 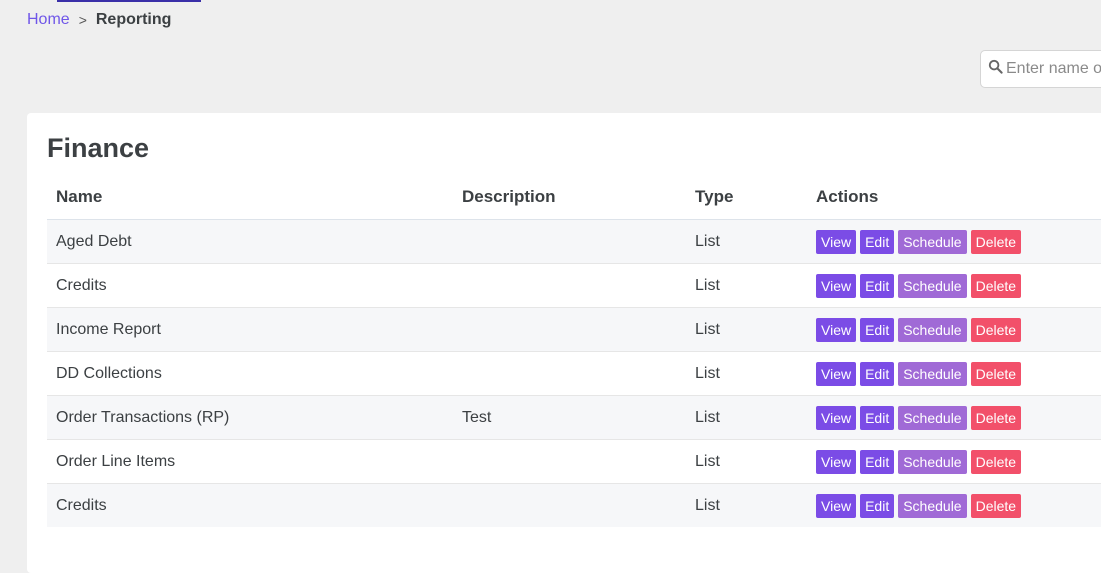 I want to click on column-header-name: Name, so click(x=250, y=197).